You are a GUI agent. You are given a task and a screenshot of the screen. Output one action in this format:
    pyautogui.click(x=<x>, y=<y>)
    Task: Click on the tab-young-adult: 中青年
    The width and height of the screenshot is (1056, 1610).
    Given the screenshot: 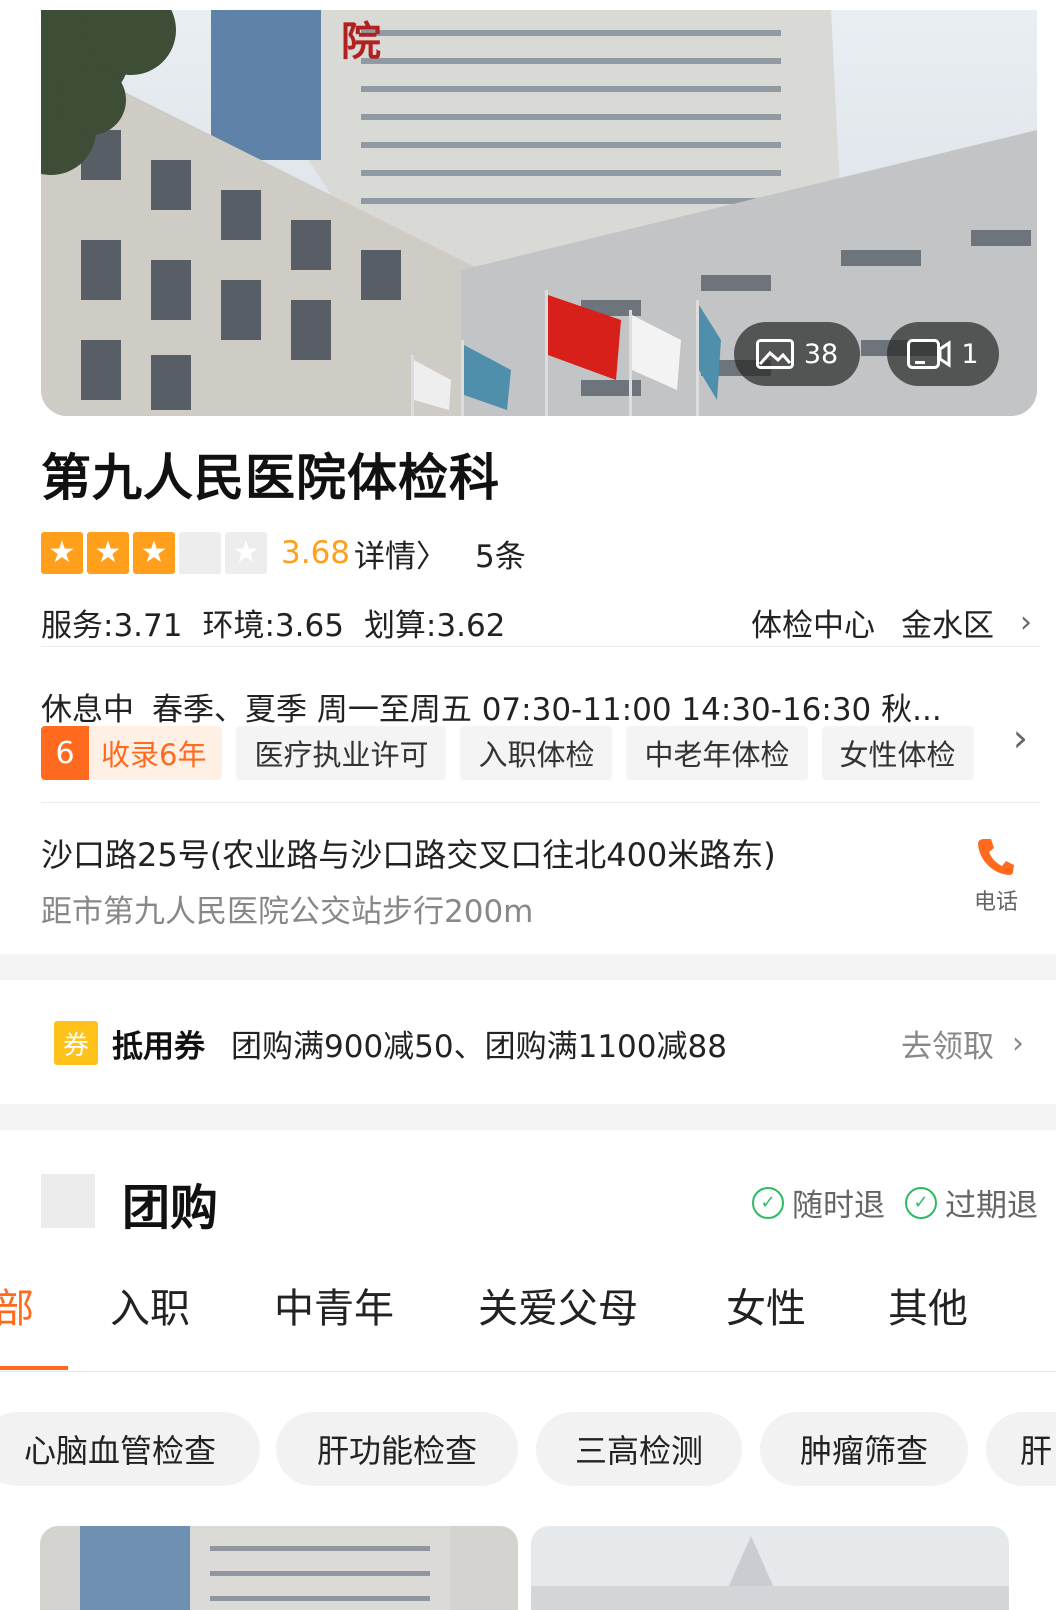 What is the action you would take?
    pyautogui.click(x=334, y=1305)
    